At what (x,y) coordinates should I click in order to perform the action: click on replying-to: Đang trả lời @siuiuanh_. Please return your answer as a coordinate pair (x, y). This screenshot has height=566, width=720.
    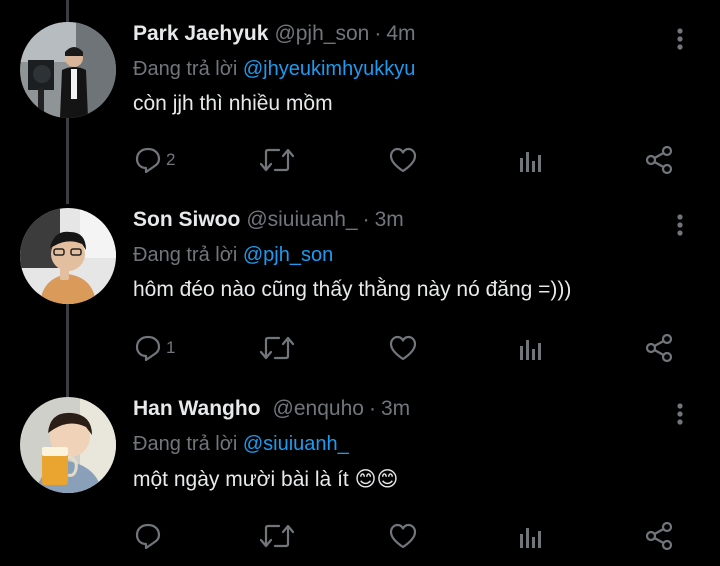
    Looking at the image, I should click on (241, 444).